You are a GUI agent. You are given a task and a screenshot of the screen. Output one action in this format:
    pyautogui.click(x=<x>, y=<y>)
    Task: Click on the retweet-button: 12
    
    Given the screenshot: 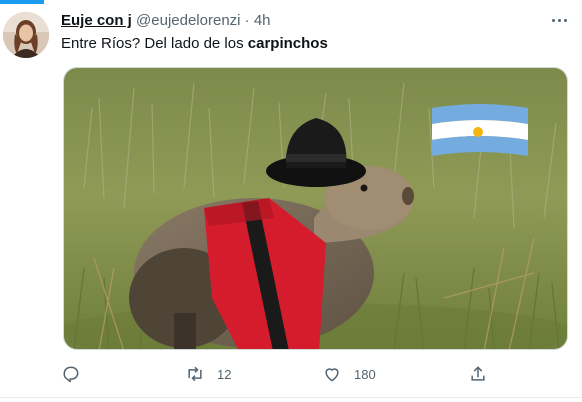 What is the action you would take?
    pyautogui.click(x=208, y=374)
    